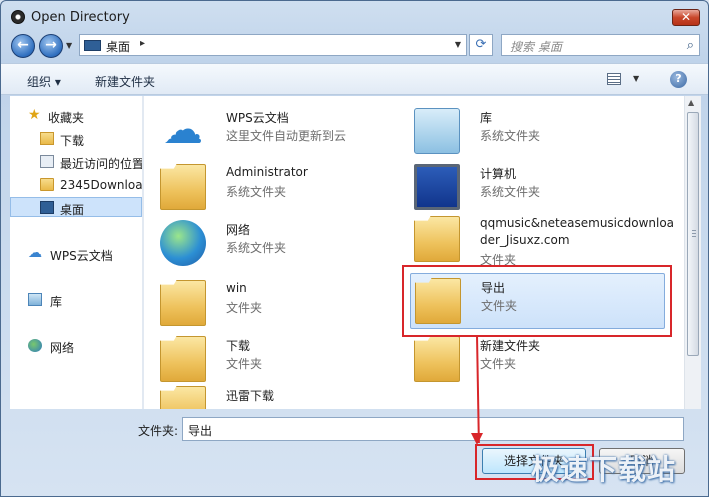 The height and width of the screenshot is (497, 709). Describe the element at coordinates (257, 118) in the screenshot. I see `item-name: WPS云文档` at that location.